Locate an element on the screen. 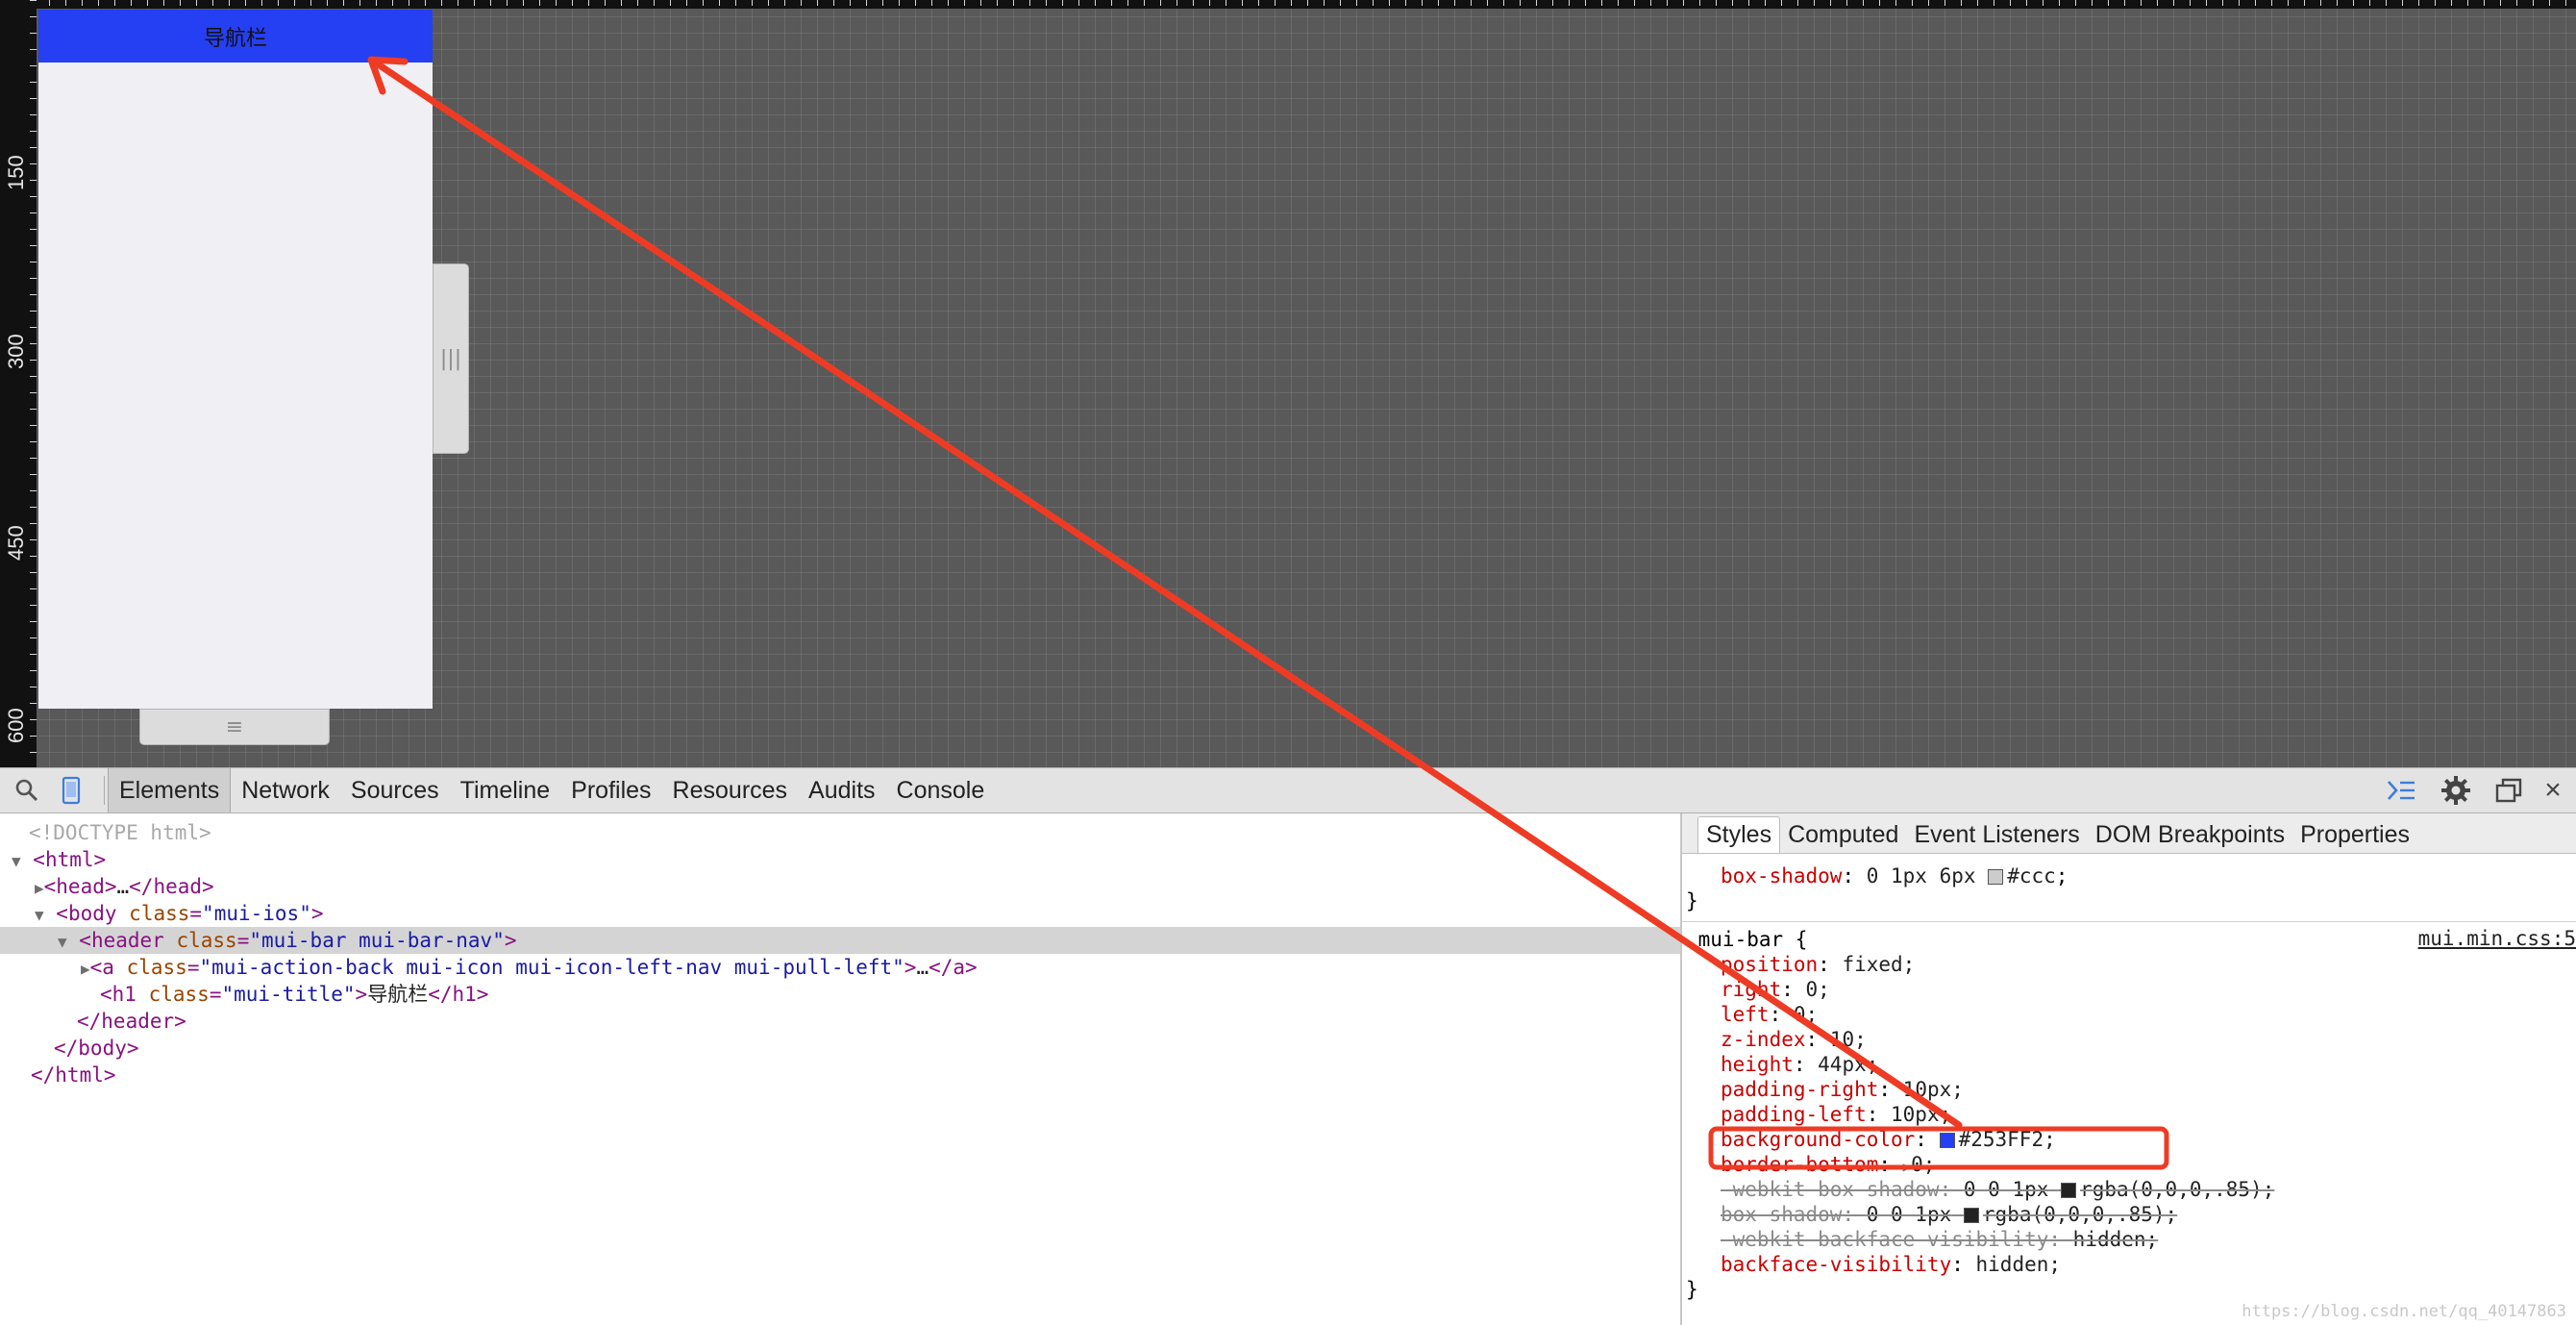 The height and width of the screenshot is (1325, 2576). tree-node-html-close: </html> is located at coordinates (840, 1075).